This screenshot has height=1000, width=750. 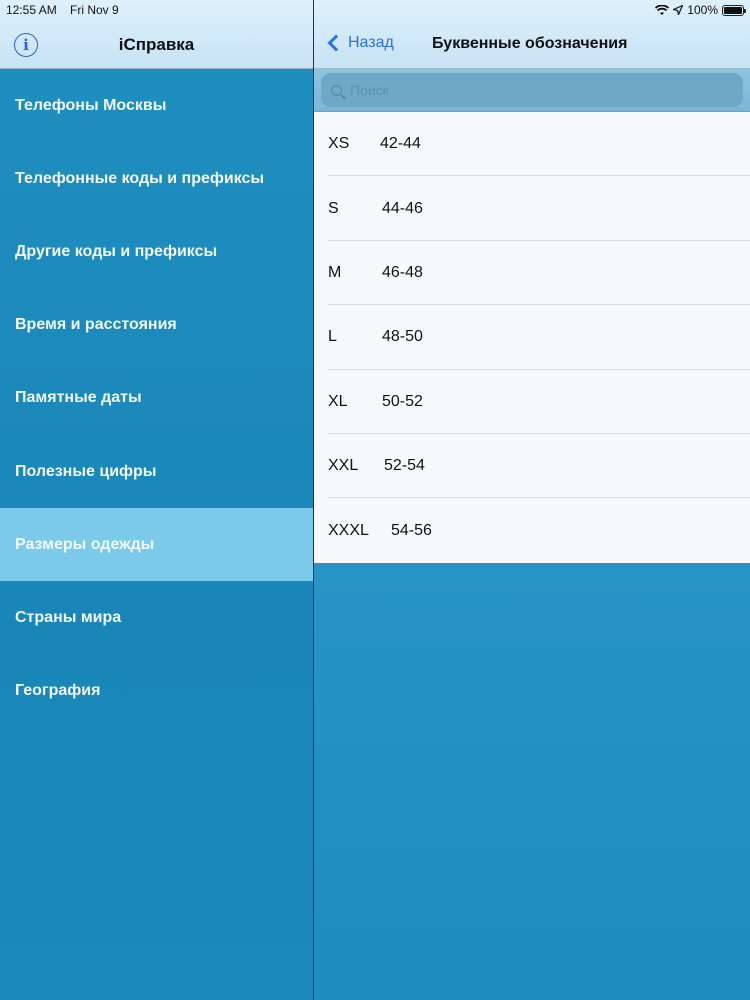 I want to click on list-item: XS 42-44, so click(x=532, y=144).